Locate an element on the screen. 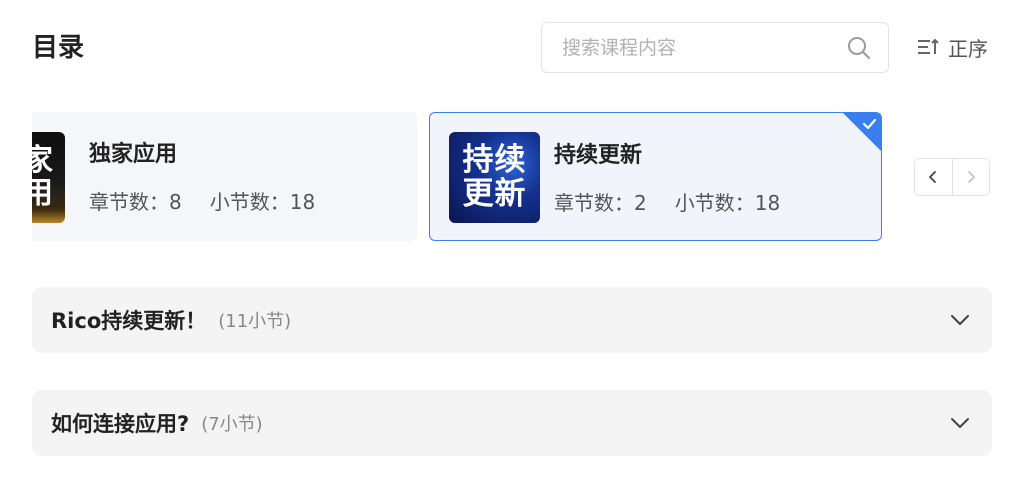  sort-order-button: 正序 is located at coordinates (952, 47).